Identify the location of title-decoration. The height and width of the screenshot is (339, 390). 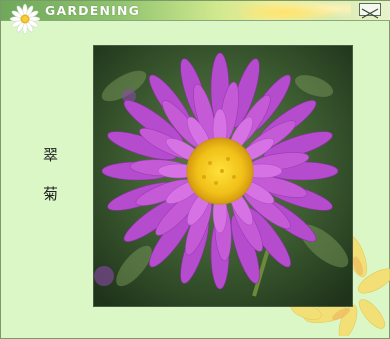
(296, 10).